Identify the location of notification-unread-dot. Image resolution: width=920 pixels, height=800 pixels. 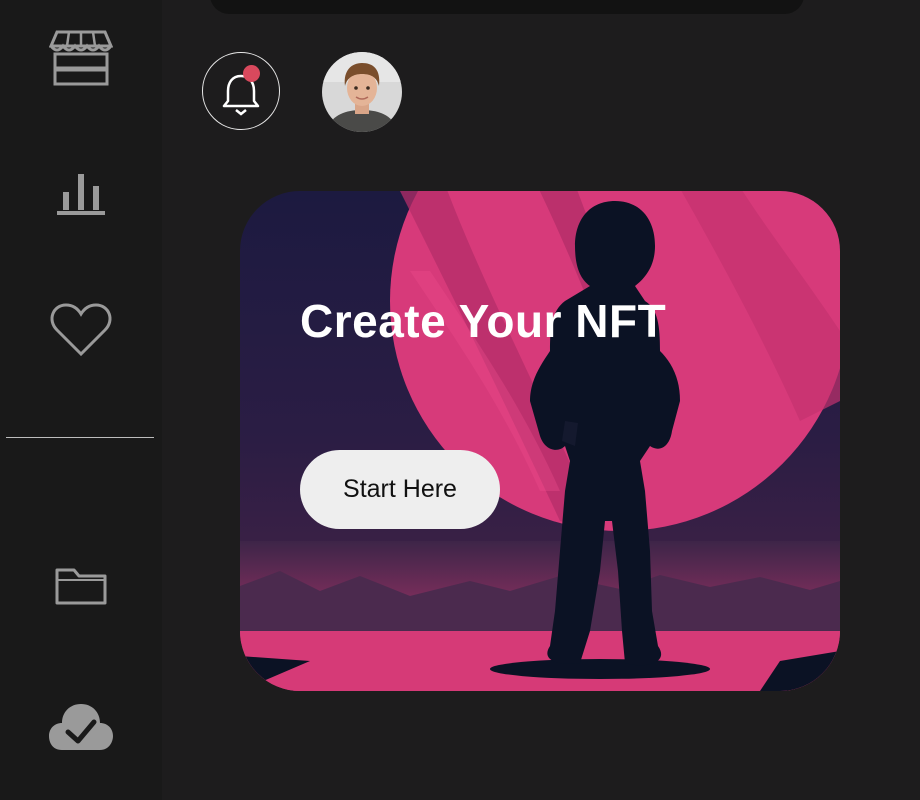
(251, 73).